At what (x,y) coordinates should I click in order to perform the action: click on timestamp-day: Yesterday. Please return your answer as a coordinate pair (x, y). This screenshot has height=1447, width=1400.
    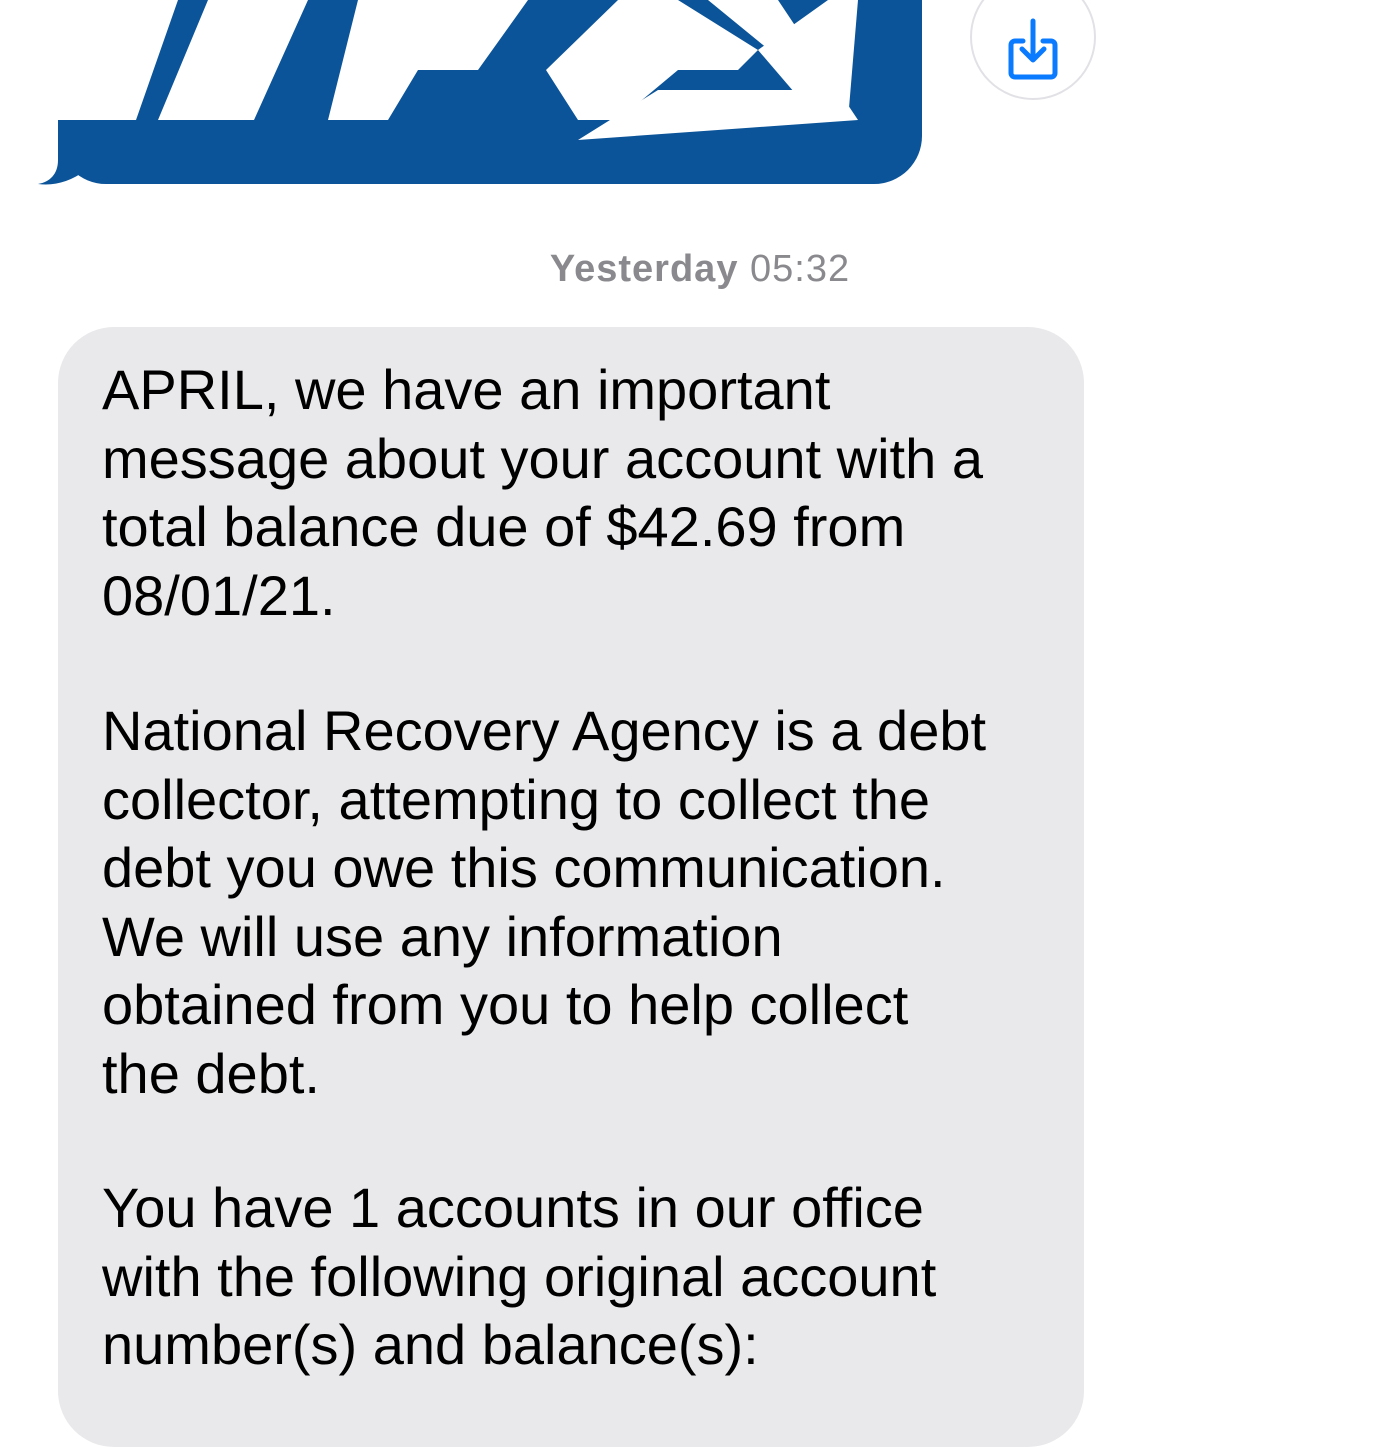
    Looking at the image, I should click on (644, 269).